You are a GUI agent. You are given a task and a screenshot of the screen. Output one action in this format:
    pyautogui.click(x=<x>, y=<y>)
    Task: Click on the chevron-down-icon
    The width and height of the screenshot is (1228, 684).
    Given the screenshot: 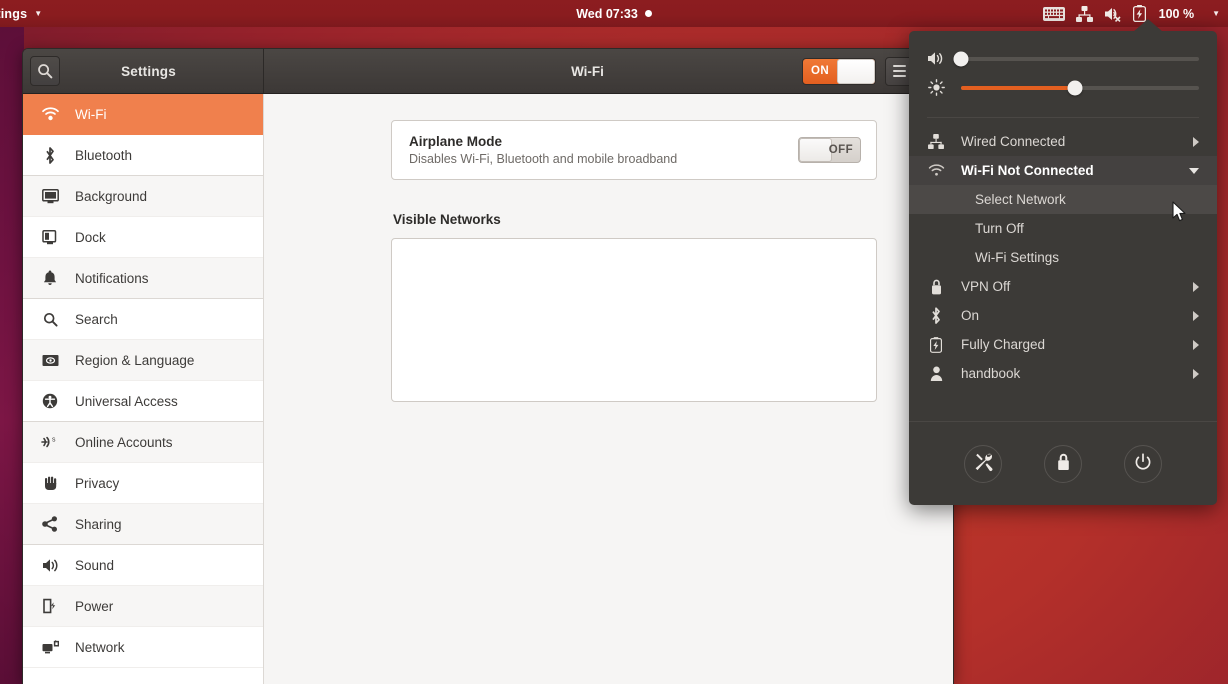 What is the action you would take?
    pyautogui.click(x=1194, y=170)
    